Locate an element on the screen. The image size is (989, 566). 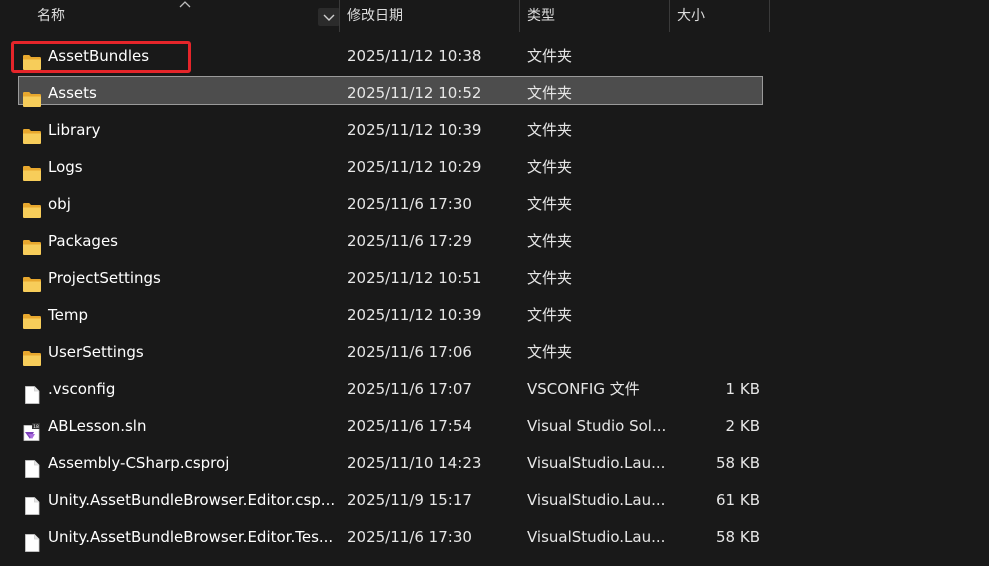
file-modified-date: 2025/11/6 17:54 is located at coordinates (409, 426).